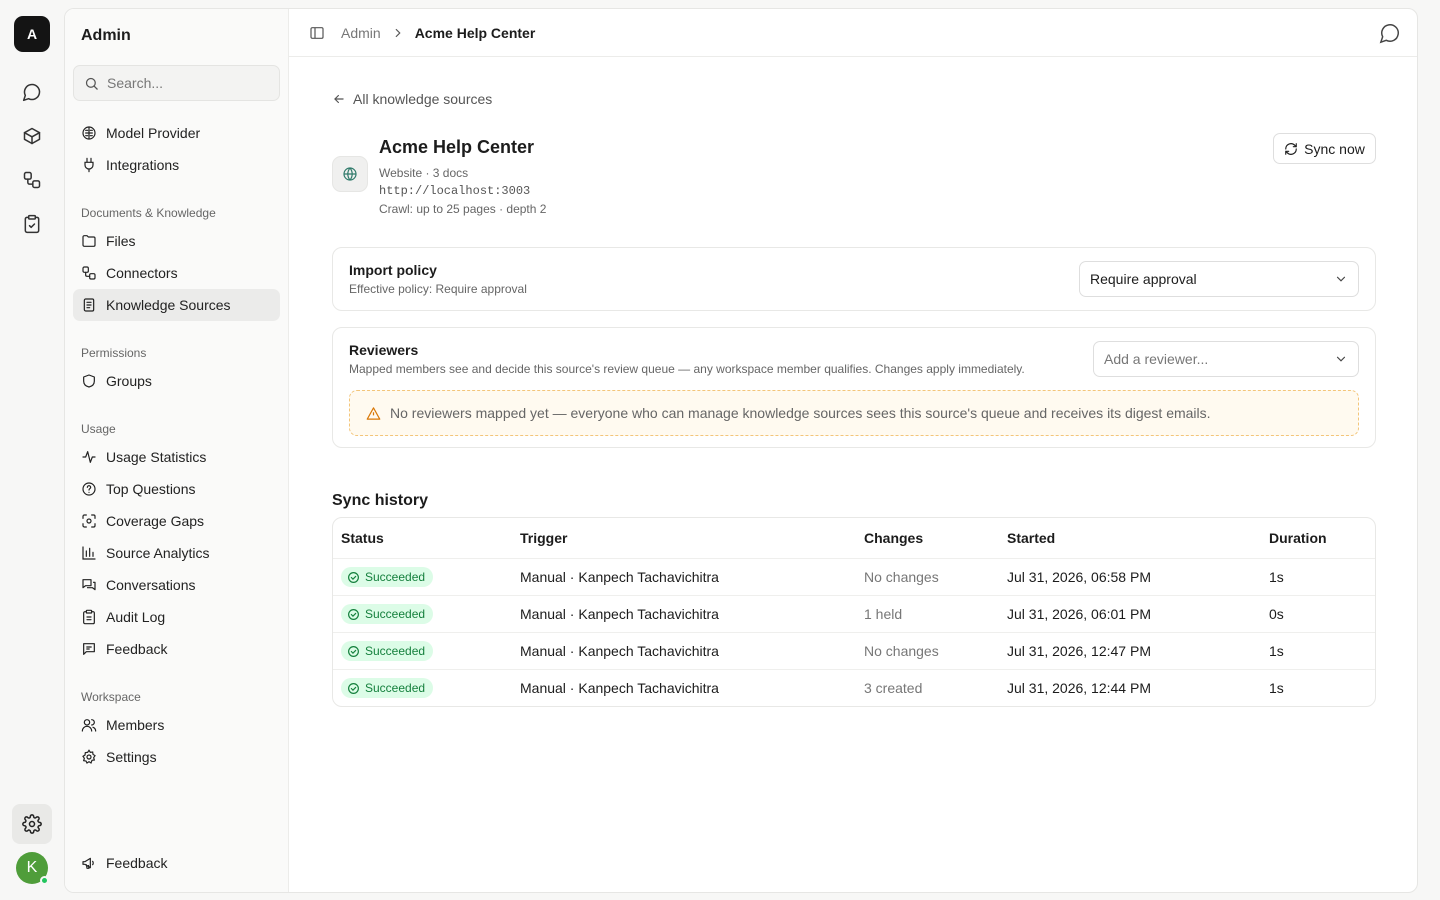 This screenshot has height=900, width=1440. Describe the element at coordinates (1219, 279) in the screenshot. I see `import-policy-select: Require approval` at that location.